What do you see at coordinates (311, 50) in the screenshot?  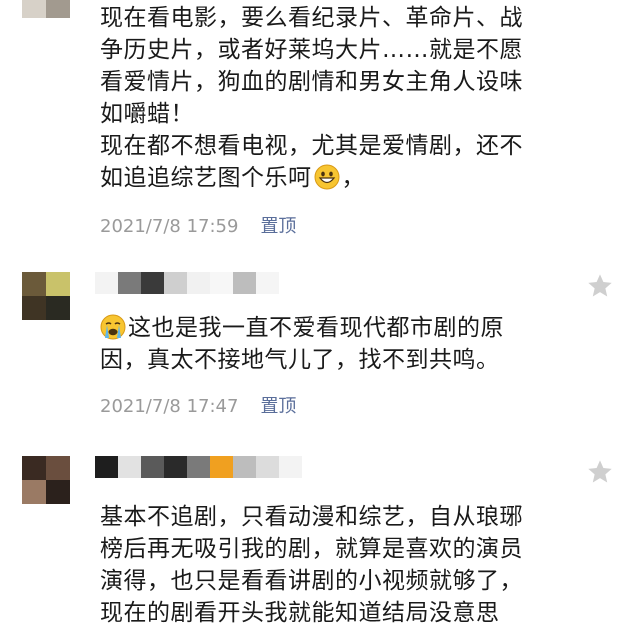 I see `comment-line: 争历史片，或者好莱坞大片……就是不愿` at bounding box center [311, 50].